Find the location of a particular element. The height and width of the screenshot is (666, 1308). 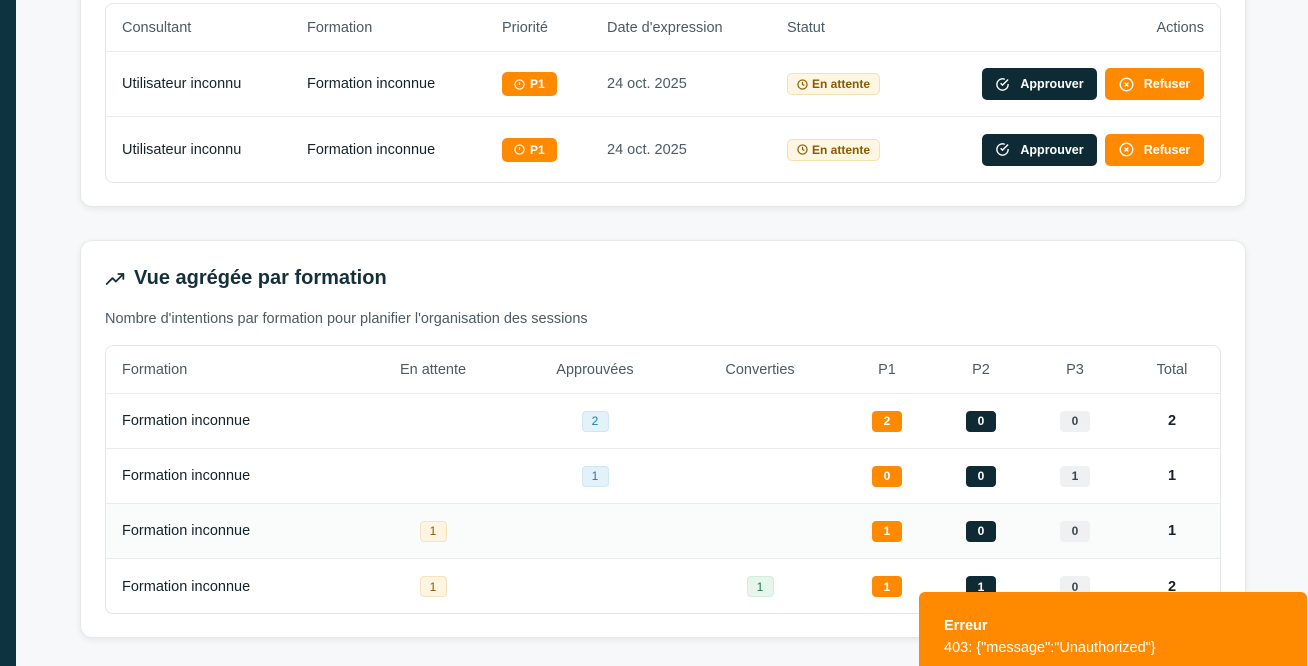

section-title: Vue agrégée par formation is located at coordinates (246, 278).